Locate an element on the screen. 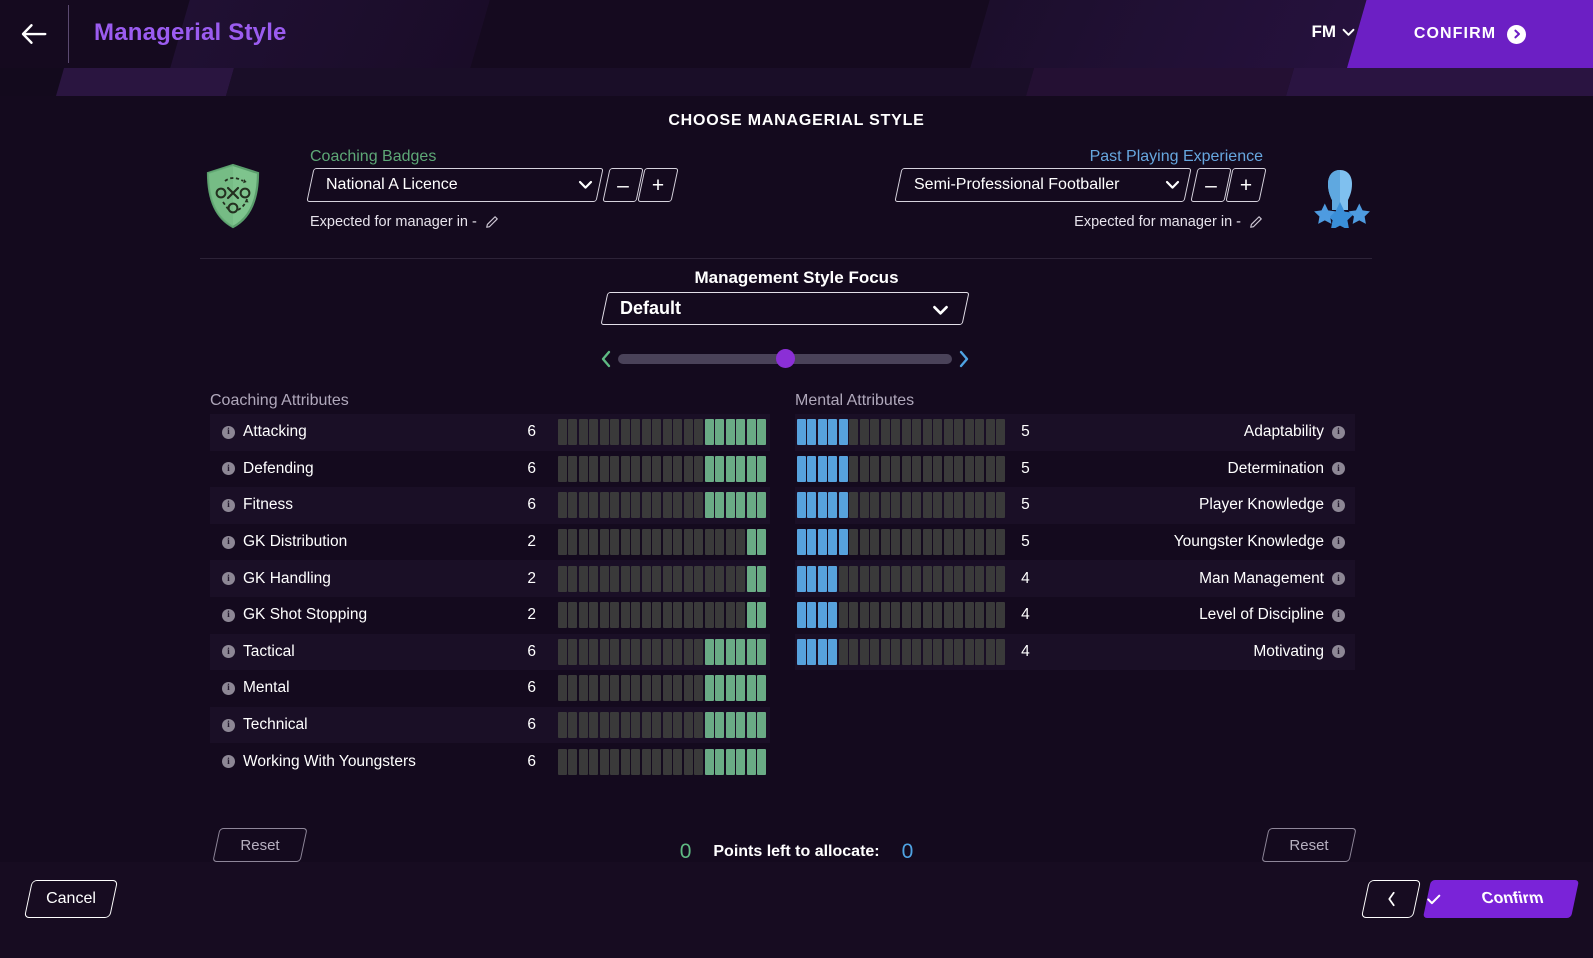  past-playing-increment: + is located at coordinates (1246, 185).